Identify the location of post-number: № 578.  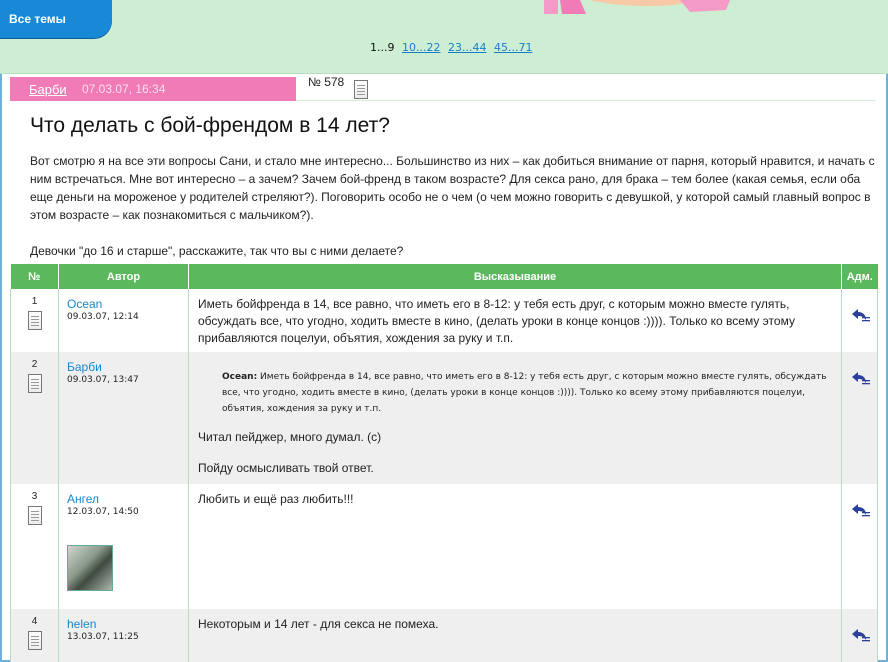
(338, 87).